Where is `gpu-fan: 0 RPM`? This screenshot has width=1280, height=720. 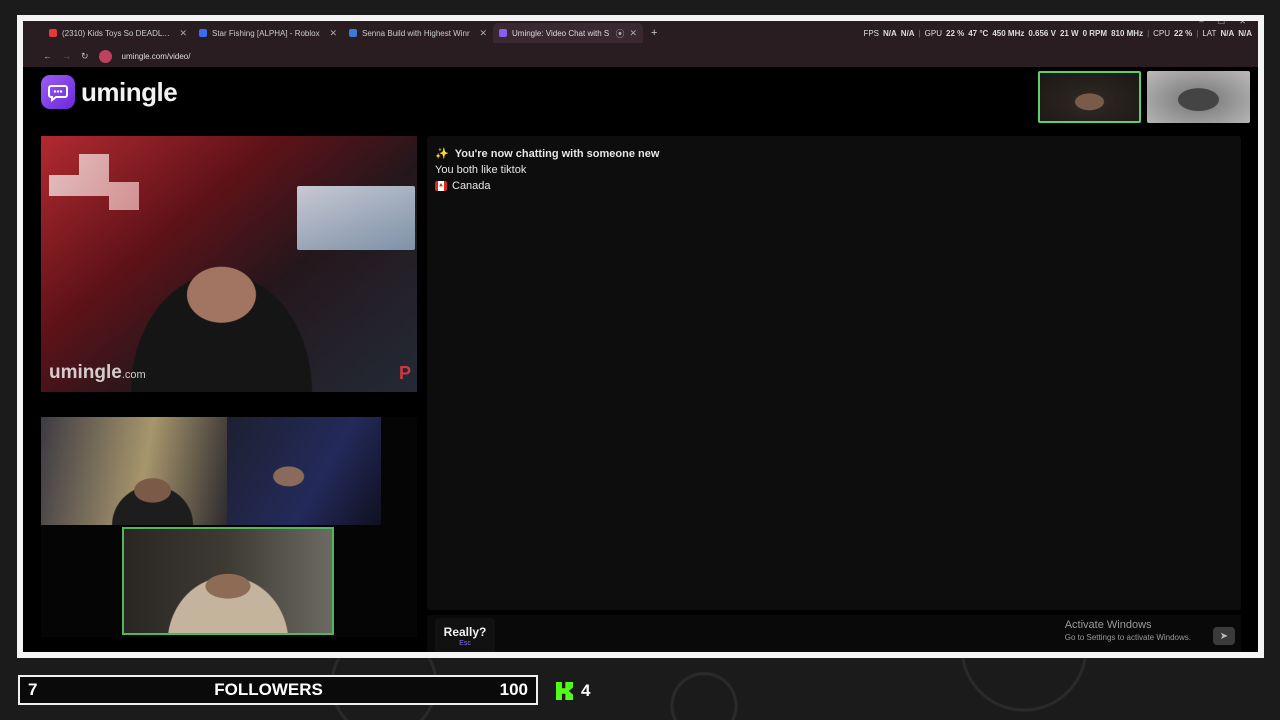 gpu-fan: 0 RPM is located at coordinates (1095, 33).